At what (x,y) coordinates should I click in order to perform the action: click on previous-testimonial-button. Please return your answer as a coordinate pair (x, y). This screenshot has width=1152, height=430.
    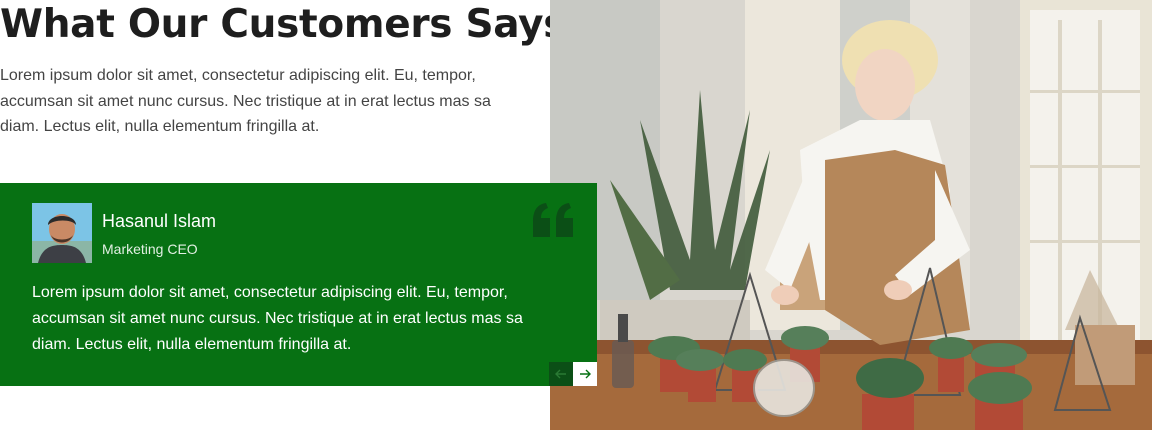
    Looking at the image, I should click on (561, 374).